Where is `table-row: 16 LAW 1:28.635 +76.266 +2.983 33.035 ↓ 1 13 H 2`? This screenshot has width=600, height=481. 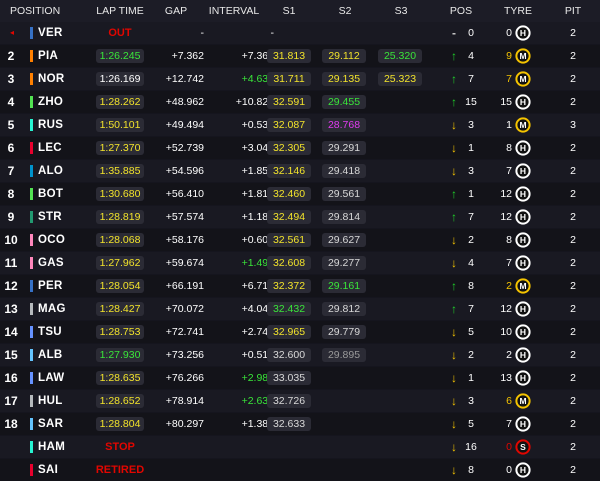 table-row: 16 LAW 1:28.635 +76.266 +2.983 33.035 ↓ 1 13 H 2 is located at coordinates (300, 378).